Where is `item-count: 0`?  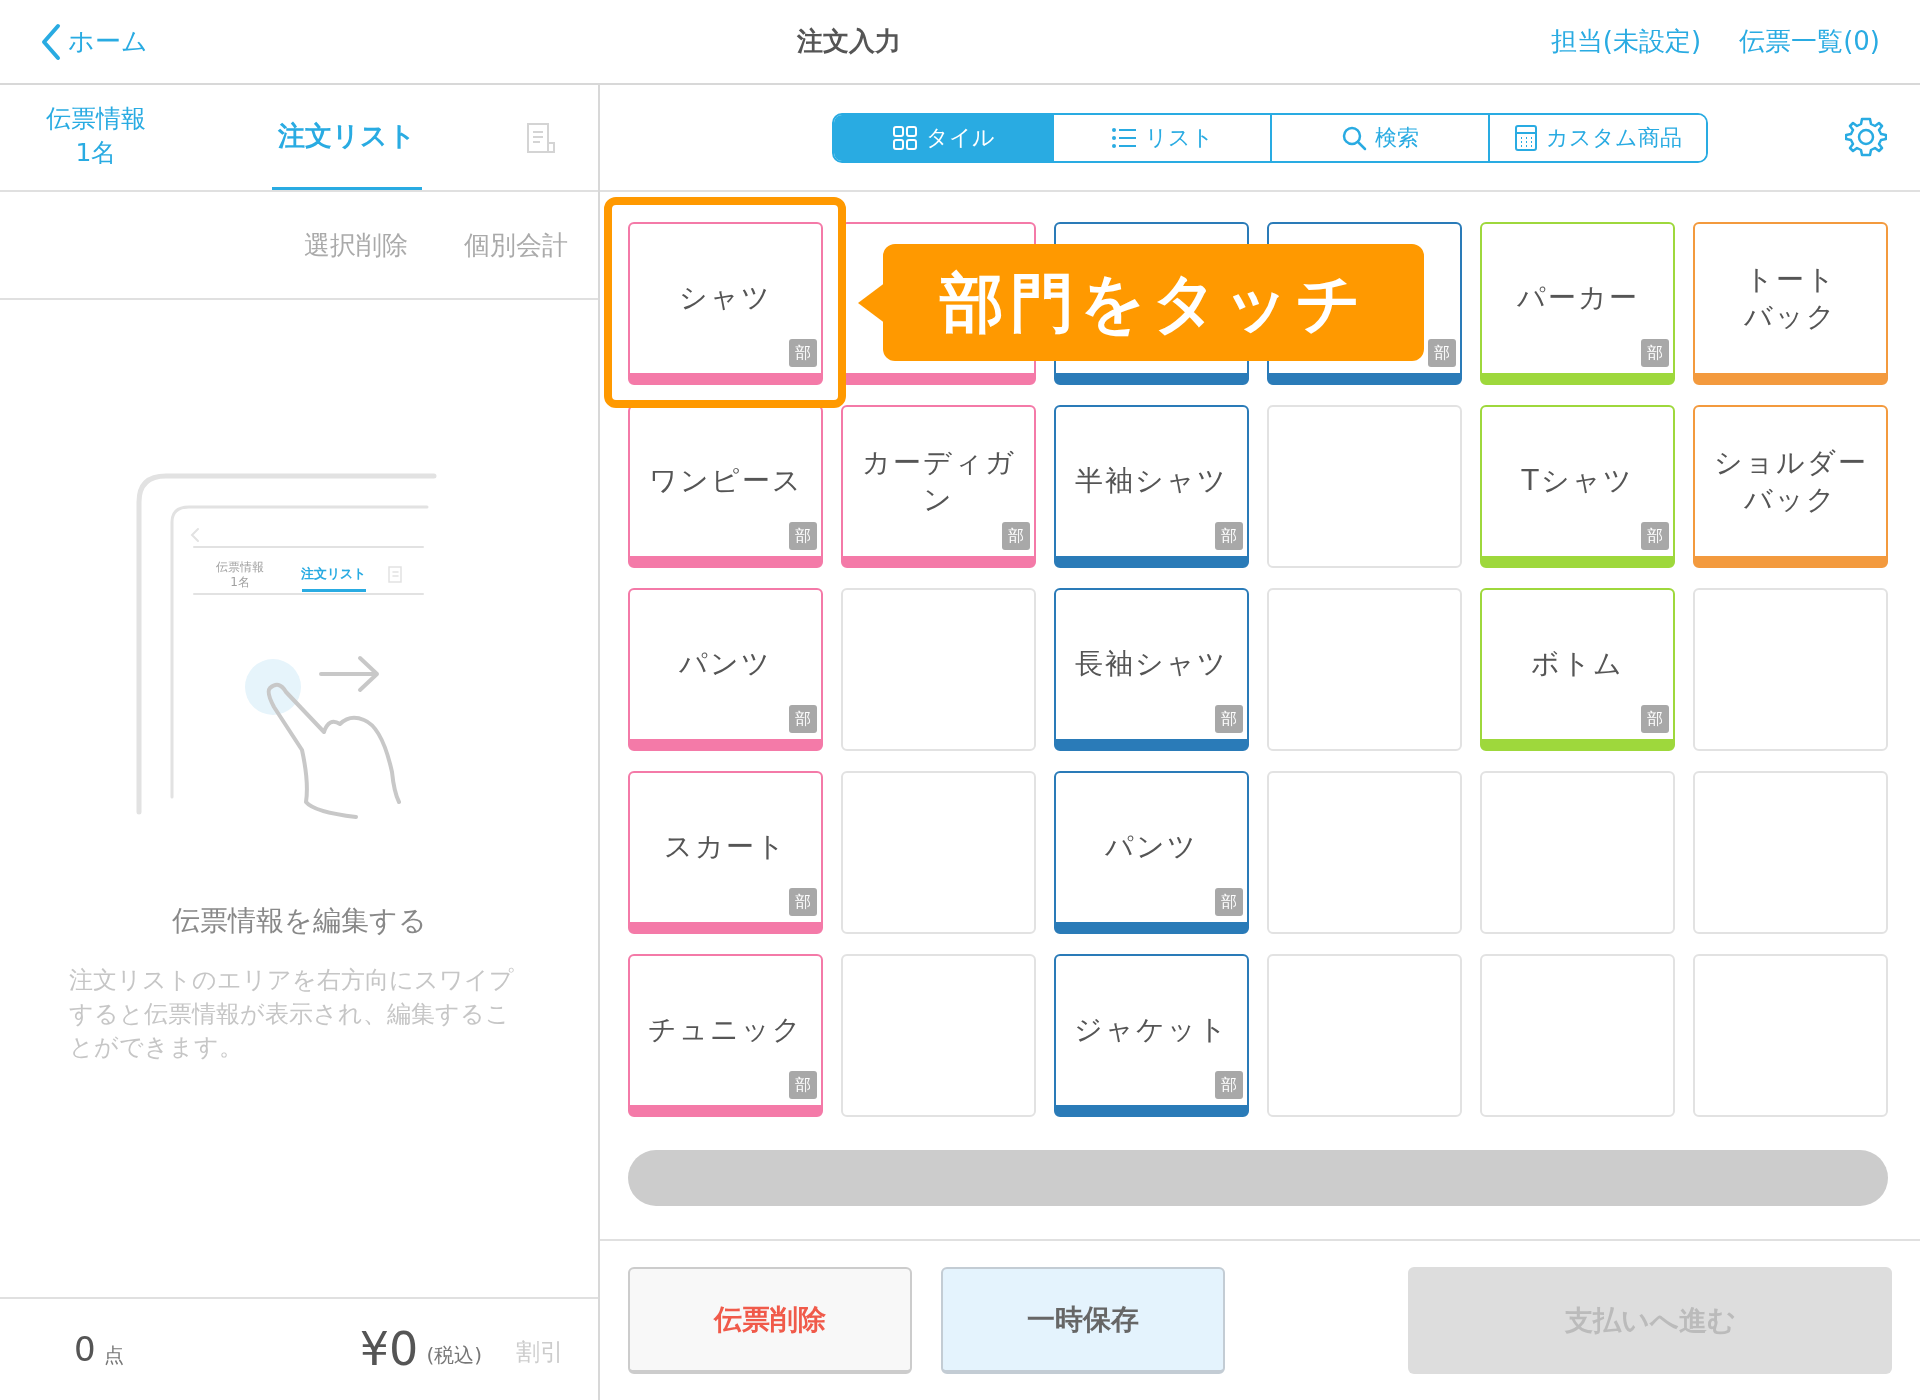 item-count: 0 is located at coordinates (85, 1349).